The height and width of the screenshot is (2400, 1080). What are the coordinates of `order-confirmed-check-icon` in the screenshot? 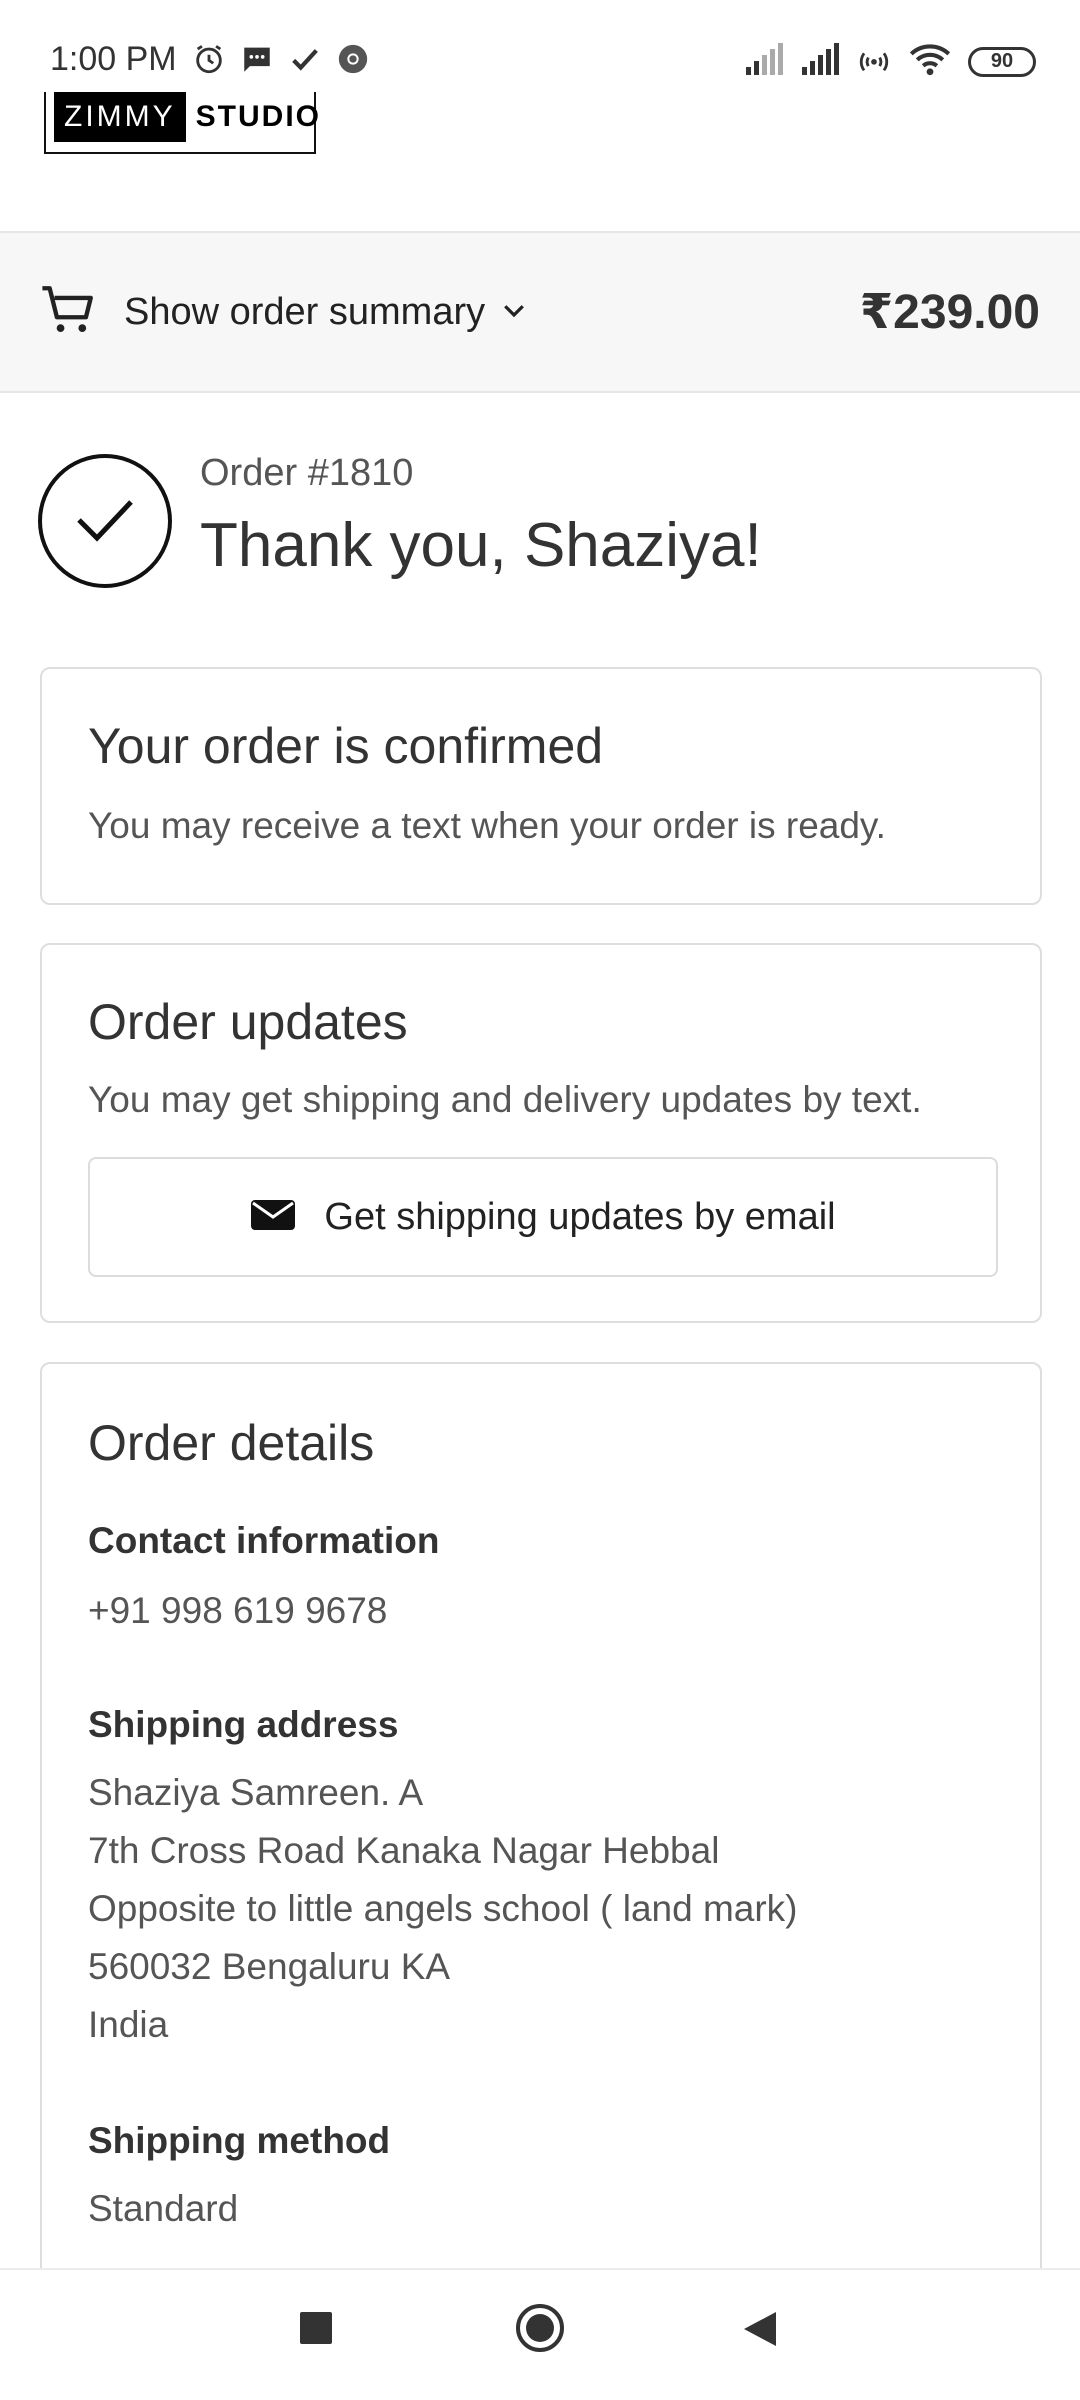 It's located at (105, 521).